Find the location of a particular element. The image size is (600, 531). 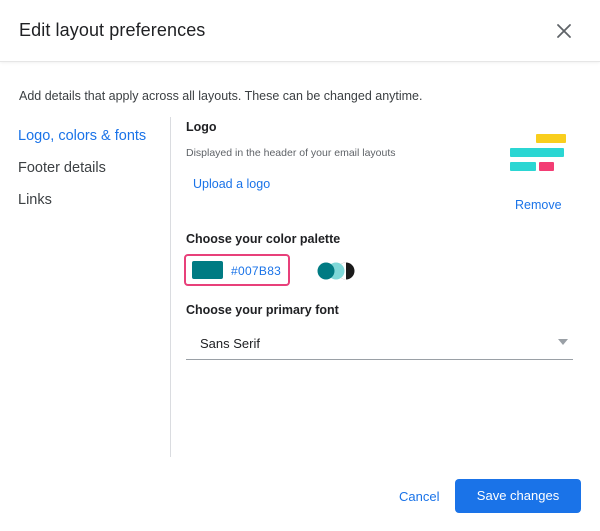

dialog-title: Edit layout preferences is located at coordinates (112, 30).